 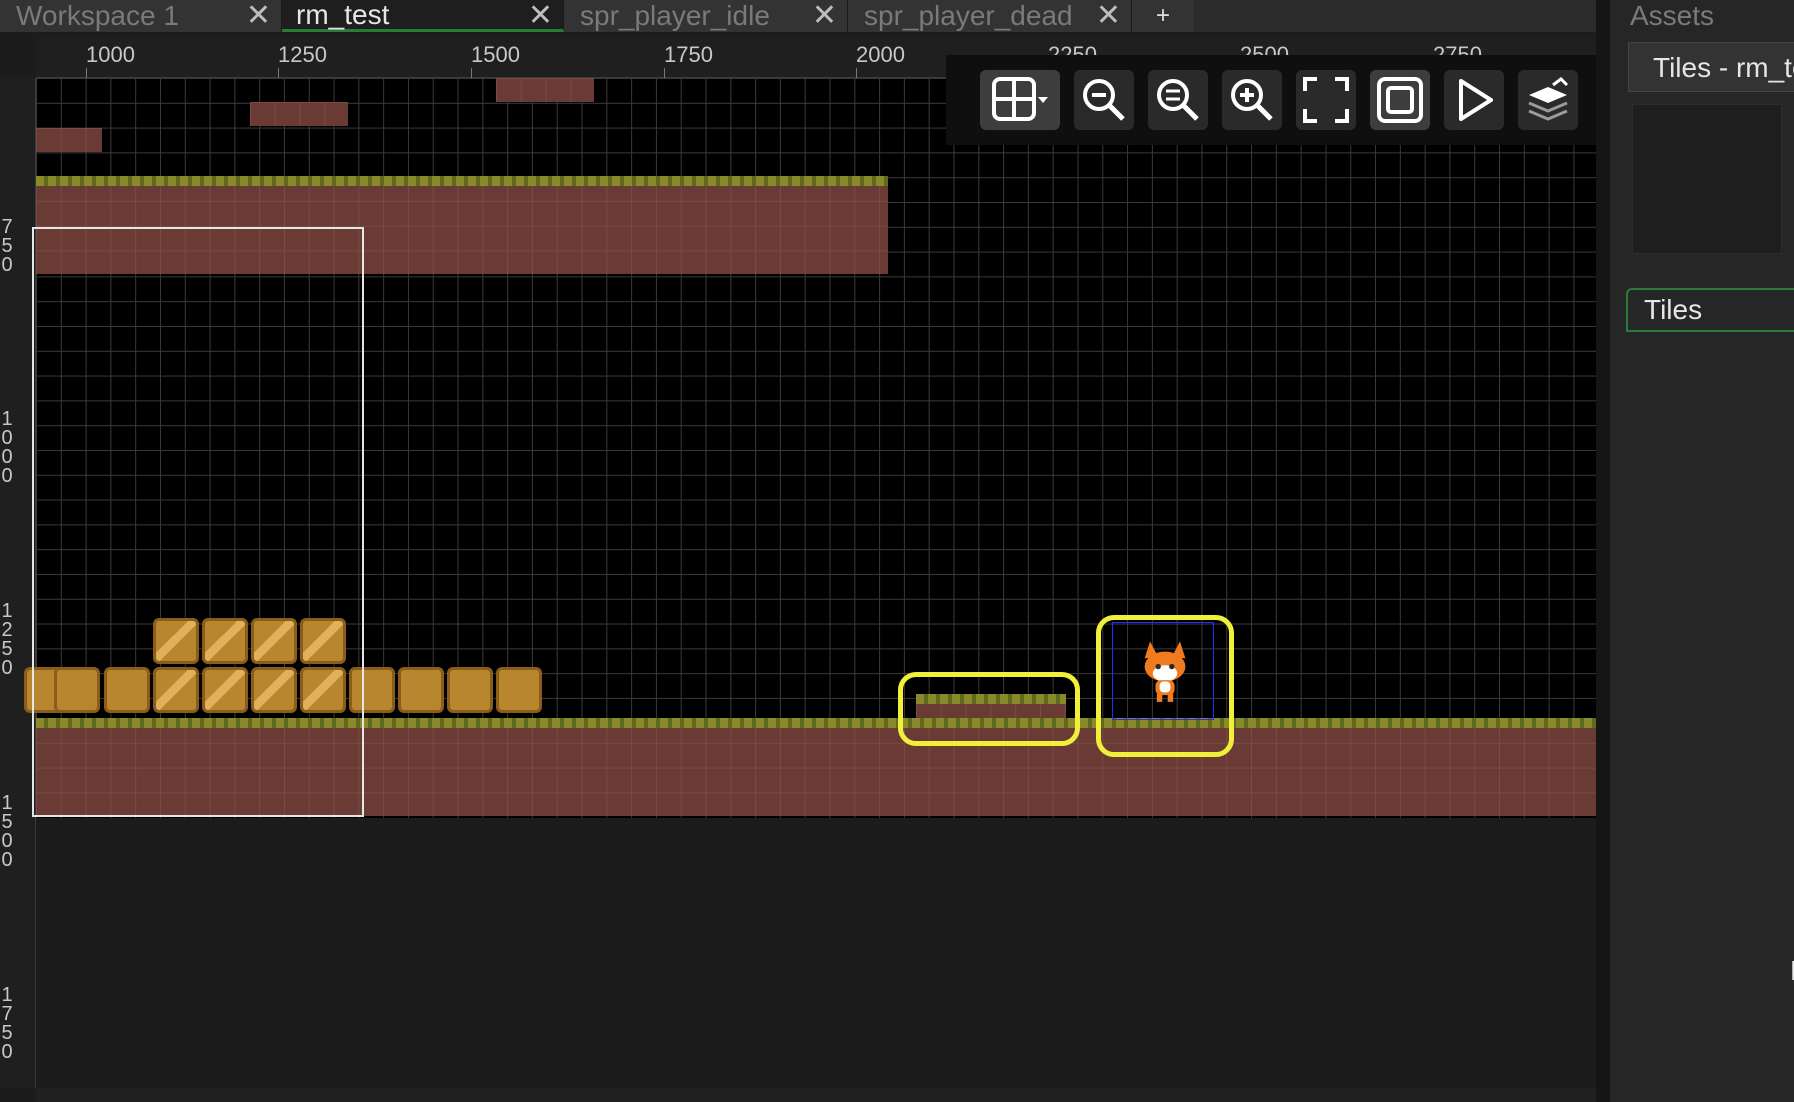 I want to click on fullscreen-button, so click(x=1326, y=100).